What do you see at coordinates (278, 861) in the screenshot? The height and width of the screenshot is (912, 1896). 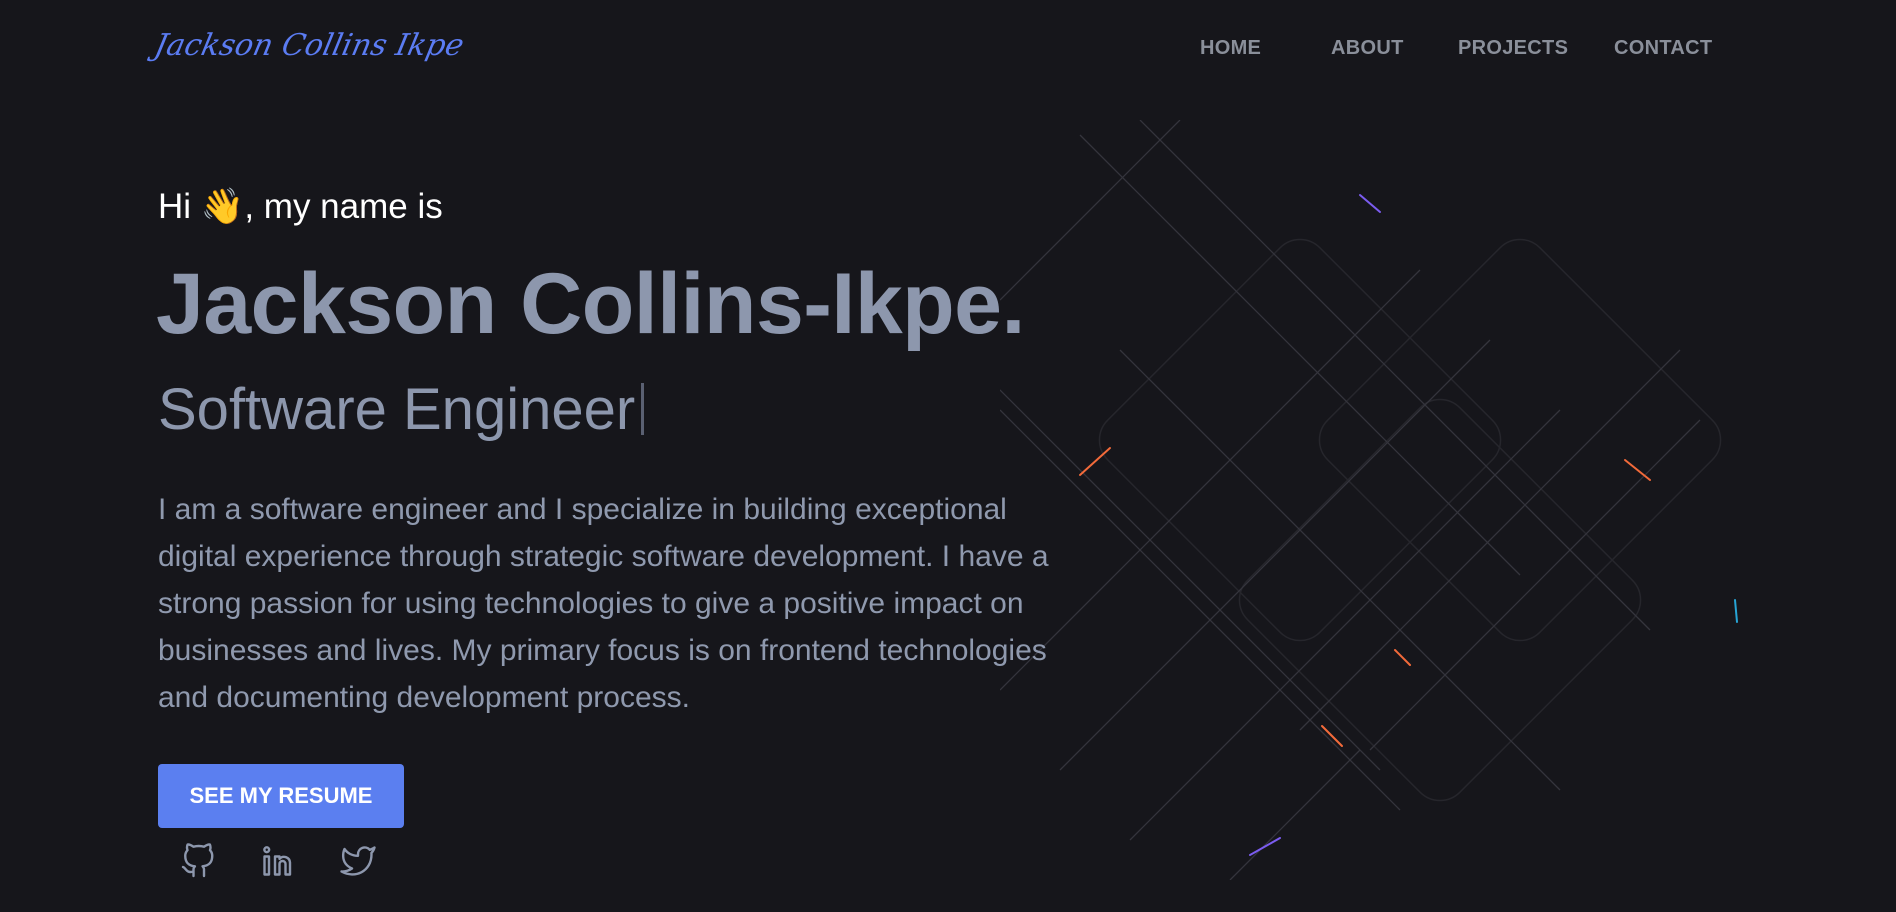 I see `linkedin-icon` at bounding box center [278, 861].